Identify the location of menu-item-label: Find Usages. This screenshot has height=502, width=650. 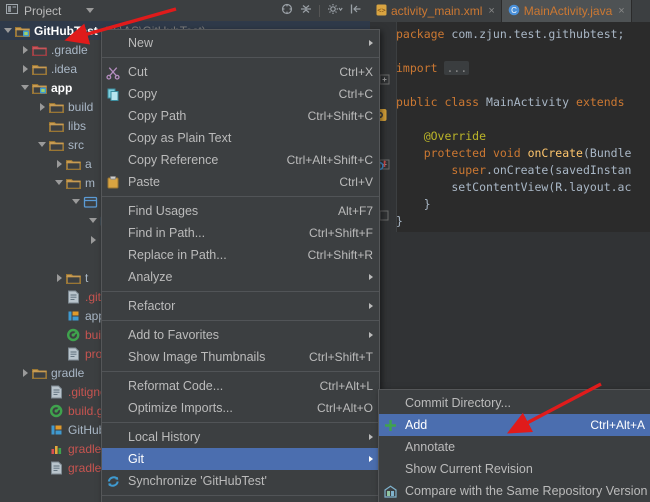
(163, 211).